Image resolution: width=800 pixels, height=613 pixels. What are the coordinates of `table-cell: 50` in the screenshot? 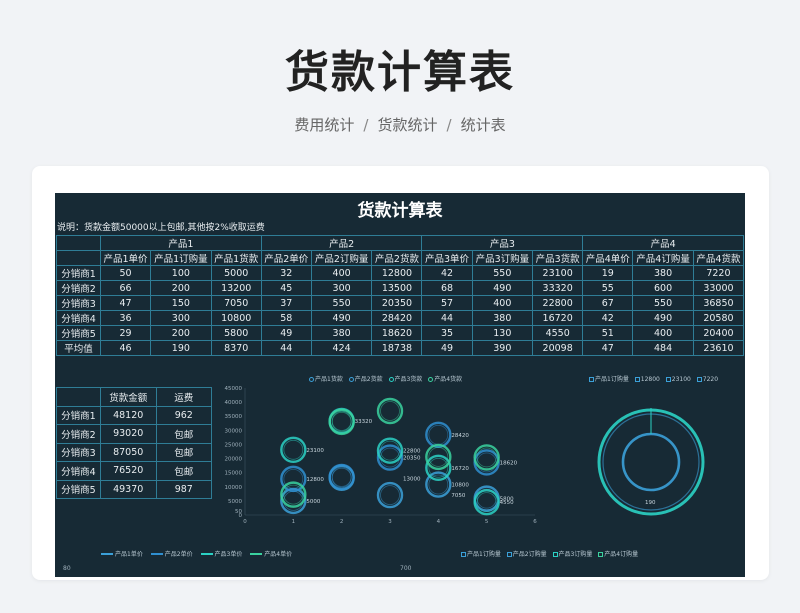 It's located at (125, 273).